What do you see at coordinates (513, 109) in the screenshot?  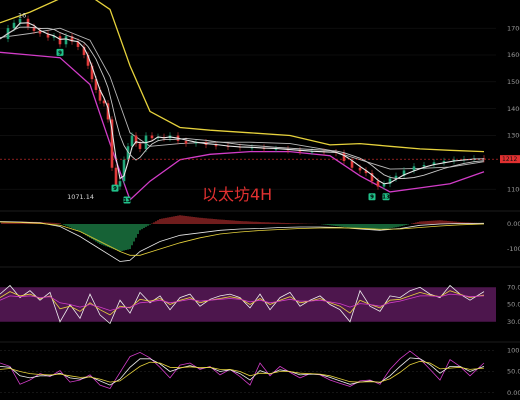 I see `price-axis-tick: 1400.00` at bounding box center [513, 109].